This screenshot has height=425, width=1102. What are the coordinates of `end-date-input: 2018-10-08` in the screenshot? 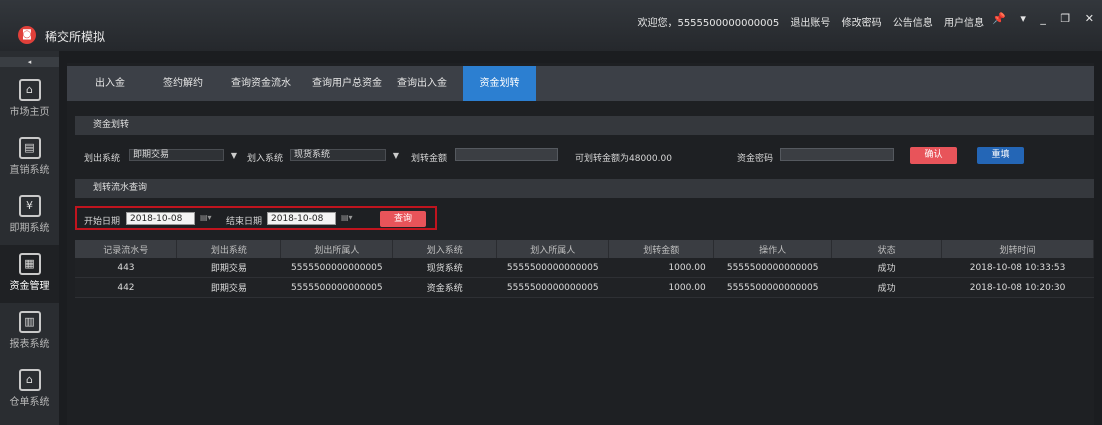 It's located at (301, 218).